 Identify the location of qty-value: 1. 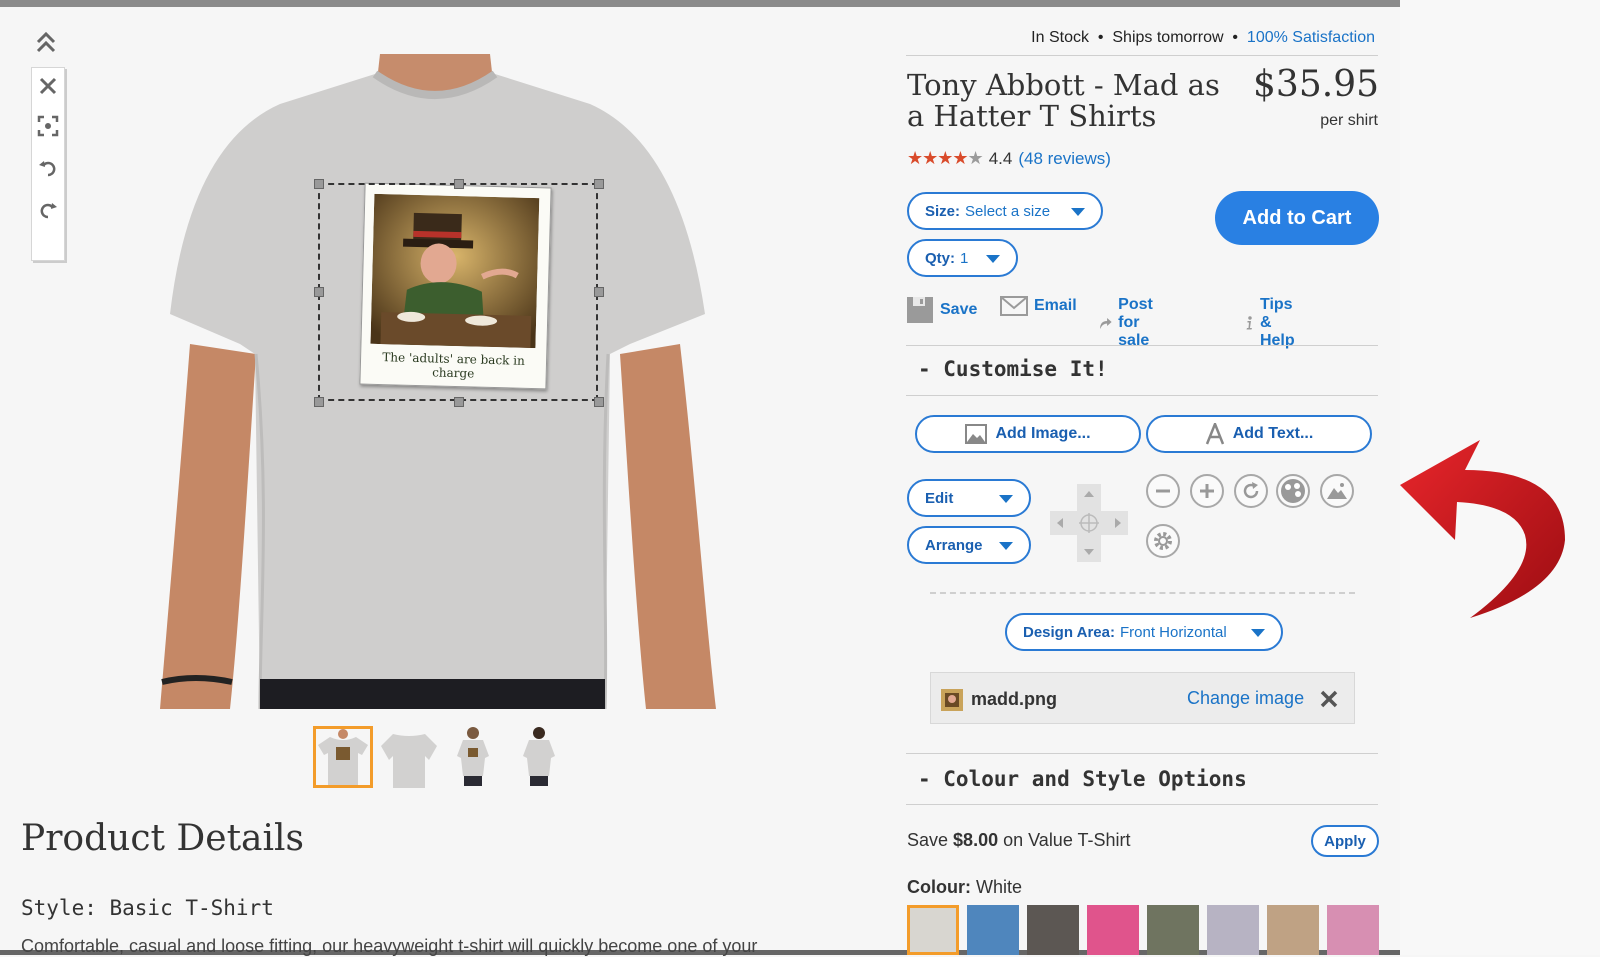
(964, 258).